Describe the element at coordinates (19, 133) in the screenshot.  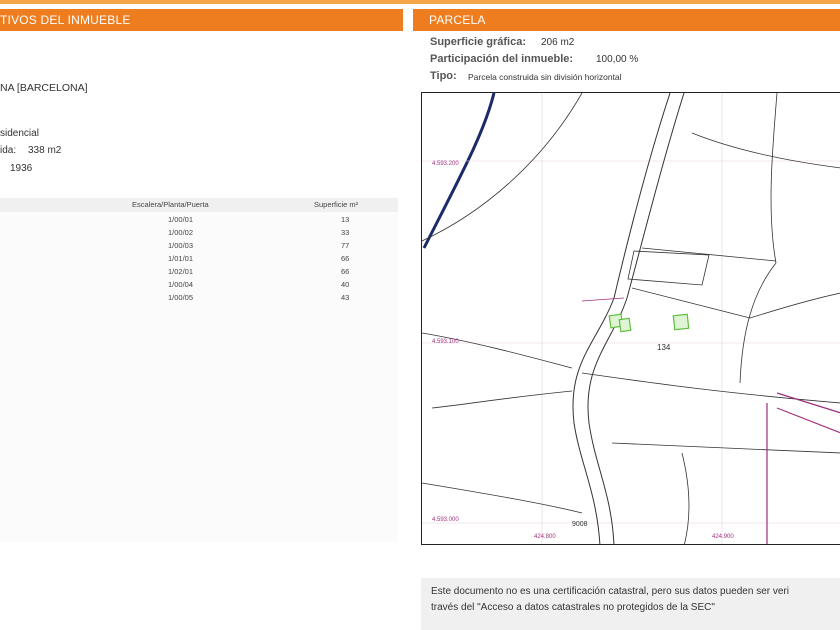
I see `use-text: sidencial` at that location.